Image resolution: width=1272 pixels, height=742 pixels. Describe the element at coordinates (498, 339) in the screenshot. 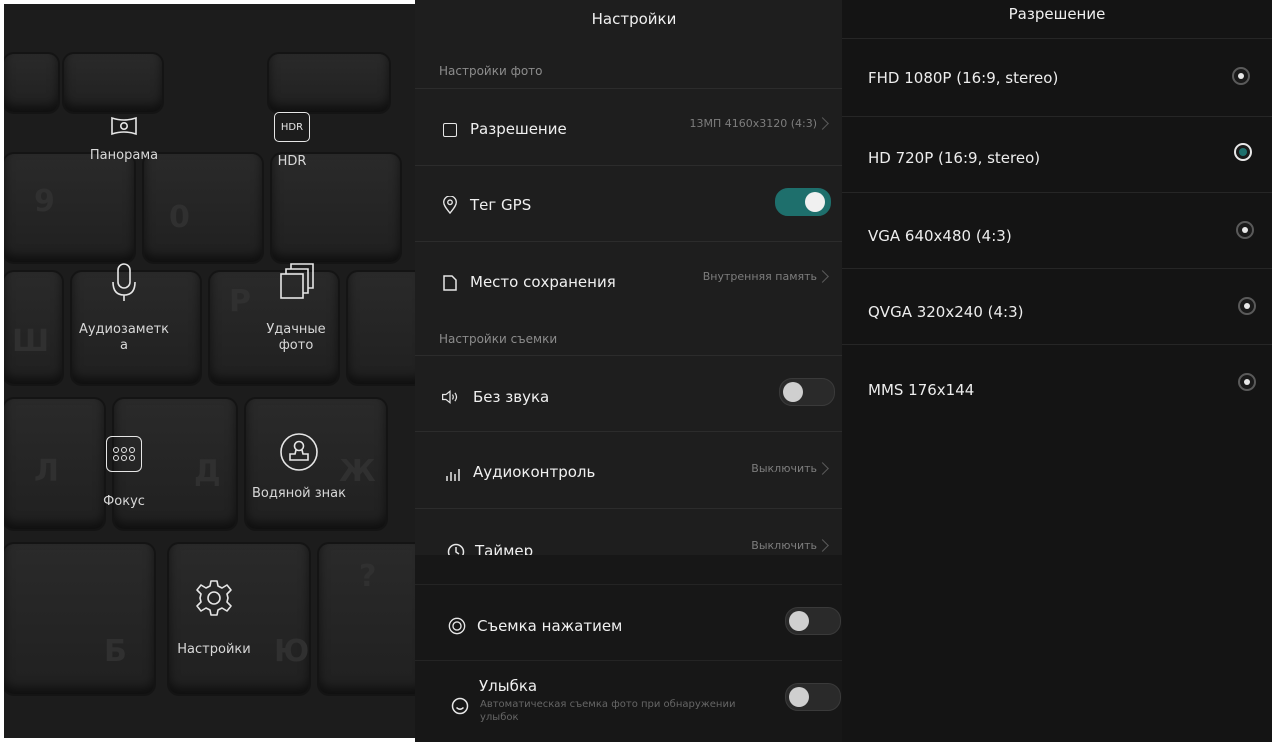

I see `section-shooting-settings: Настройки съемки` at that location.